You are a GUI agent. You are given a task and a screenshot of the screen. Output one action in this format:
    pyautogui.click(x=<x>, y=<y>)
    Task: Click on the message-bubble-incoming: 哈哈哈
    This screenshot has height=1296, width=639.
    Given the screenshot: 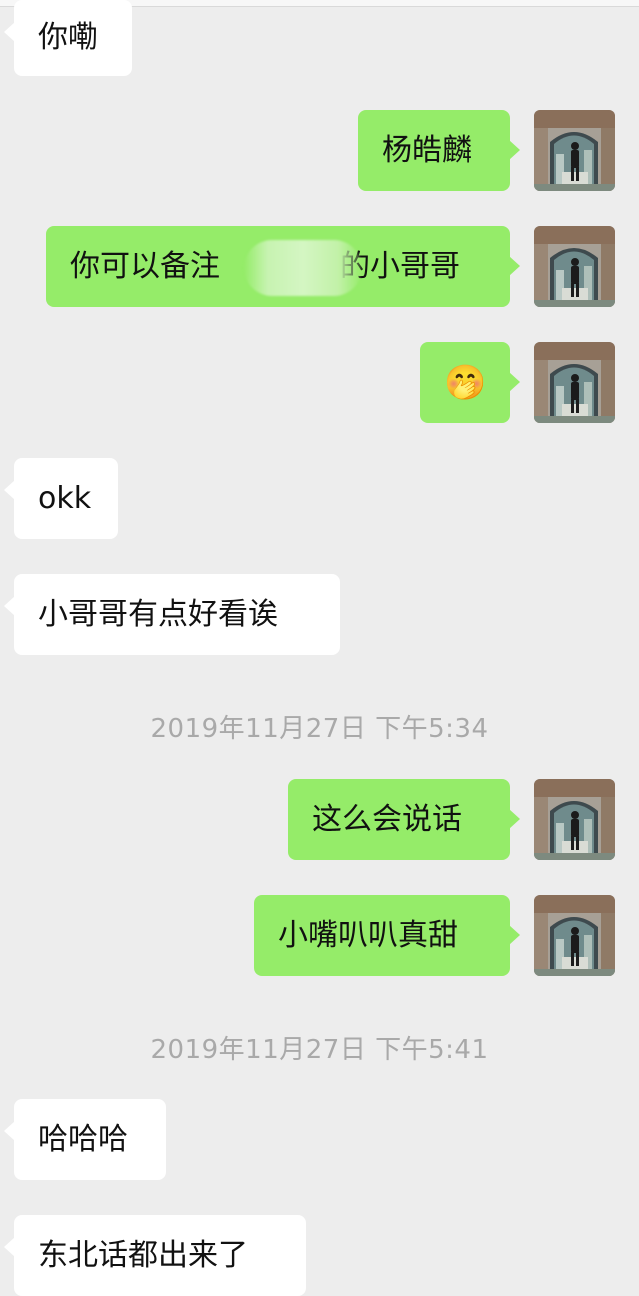 What is the action you would take?
    pyautogui.click(x=85, y=1139)
    